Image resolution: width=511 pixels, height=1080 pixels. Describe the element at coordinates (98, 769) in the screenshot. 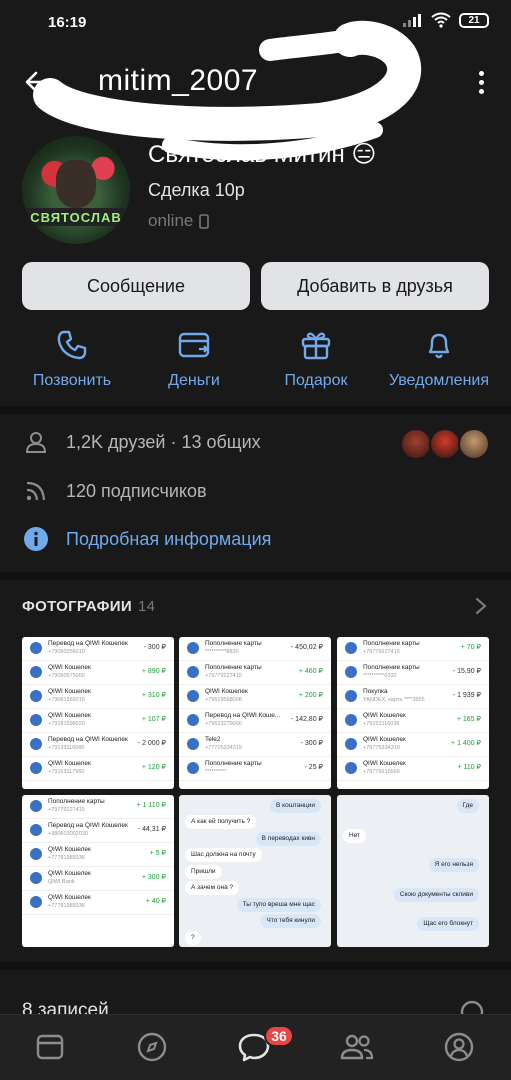

I see `transaction-row: QIWI Кошелек +79153117960 + 120 ₽` at that location.